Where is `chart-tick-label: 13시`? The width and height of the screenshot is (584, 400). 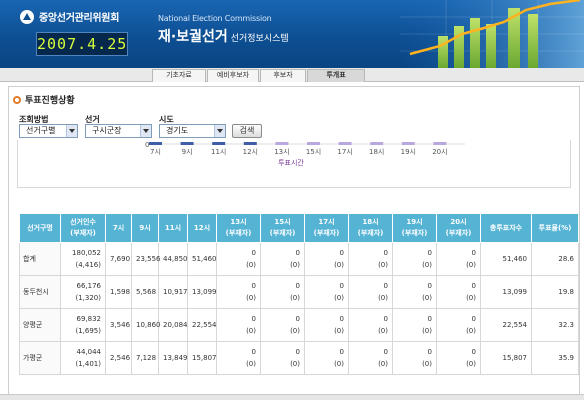
chart-tick-label: 13시 is located at coordinates (281, 152).